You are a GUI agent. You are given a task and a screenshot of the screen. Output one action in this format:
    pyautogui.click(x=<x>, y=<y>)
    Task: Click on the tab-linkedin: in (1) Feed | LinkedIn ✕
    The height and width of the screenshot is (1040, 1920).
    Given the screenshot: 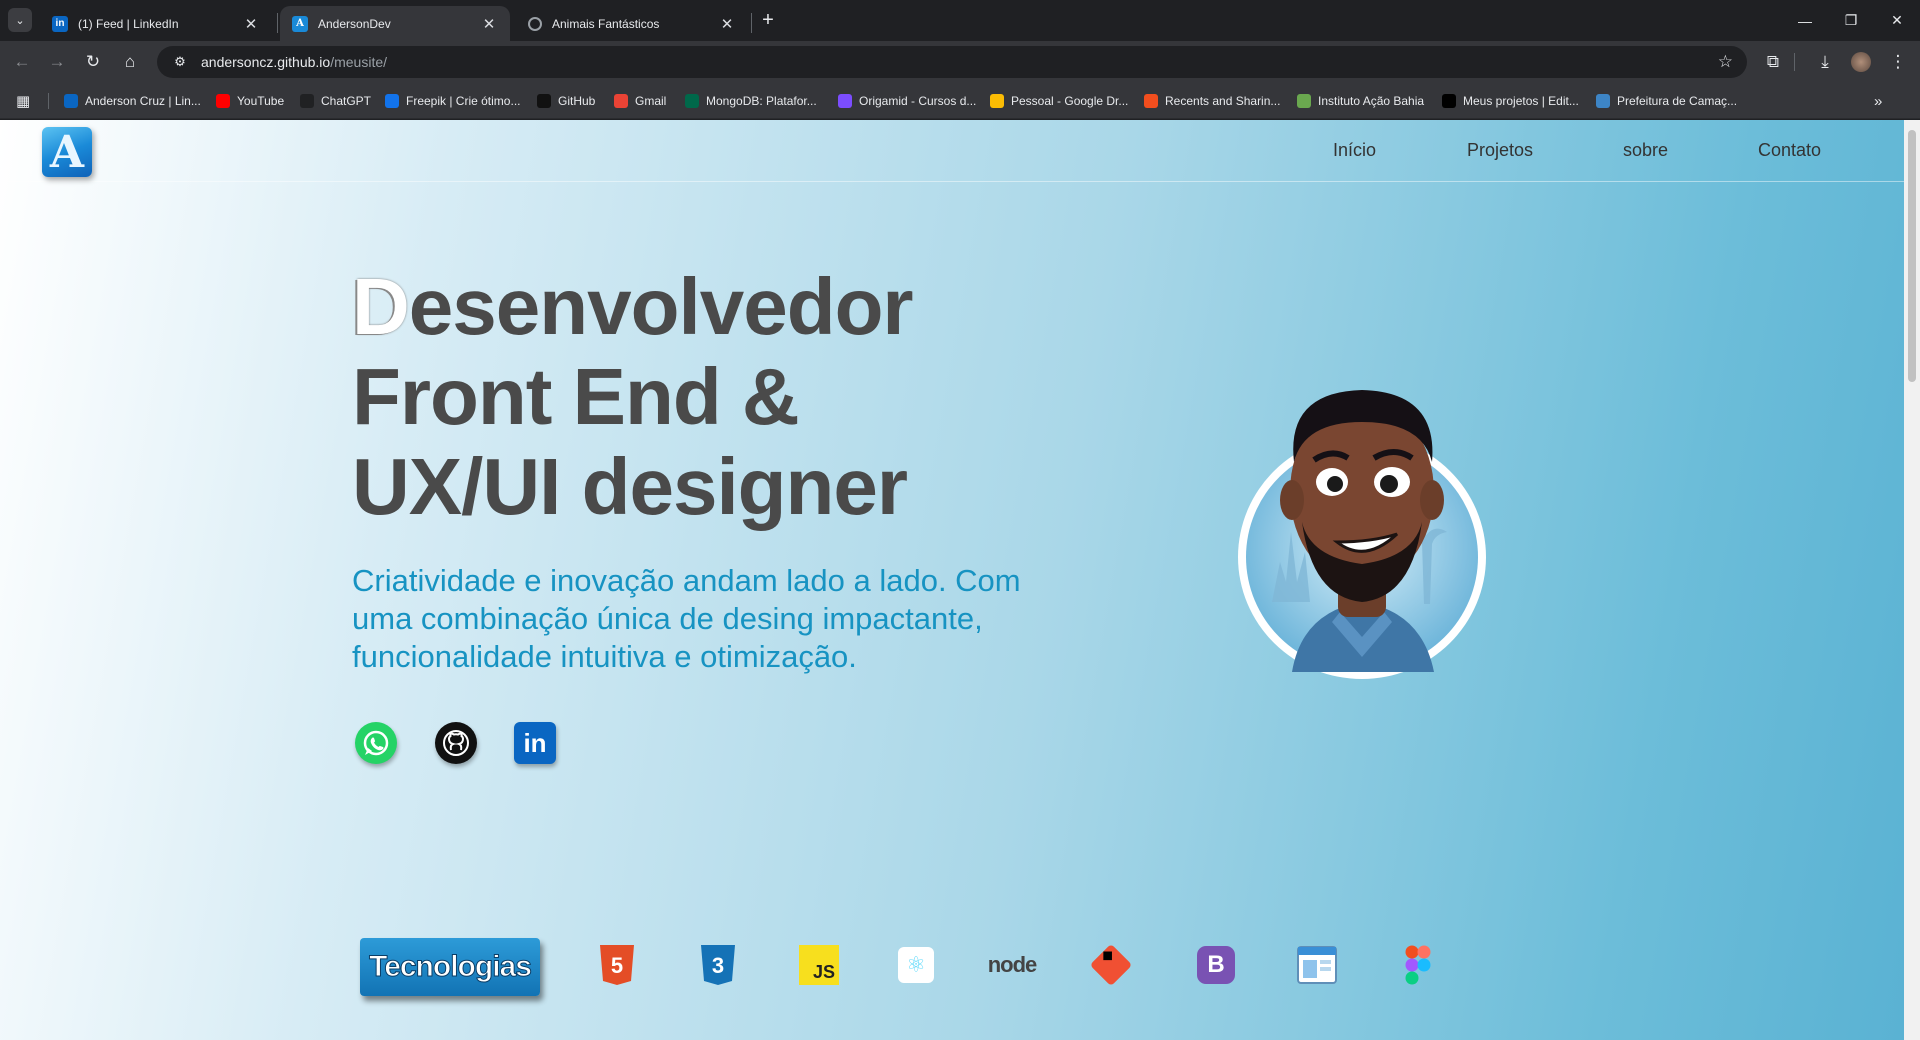 What is the action you would take?
    pyautogui.click(x=156, y=23)
    